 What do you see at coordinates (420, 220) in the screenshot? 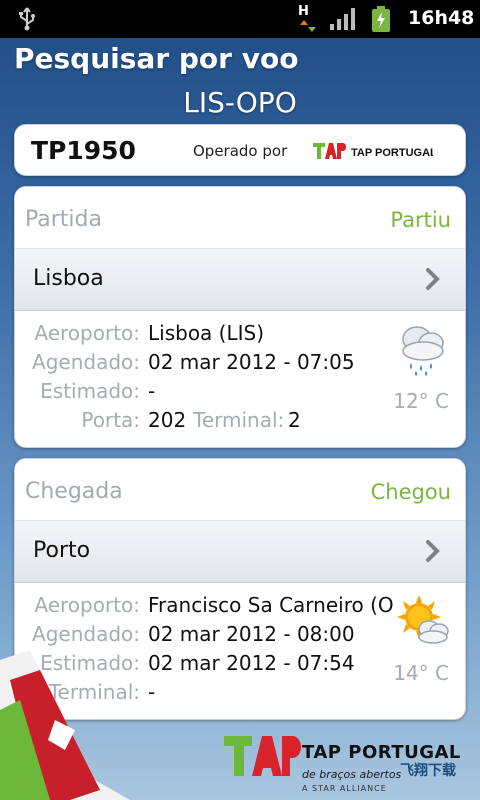
I see `departure-status: Partiu` at bounding box center [420, 220].